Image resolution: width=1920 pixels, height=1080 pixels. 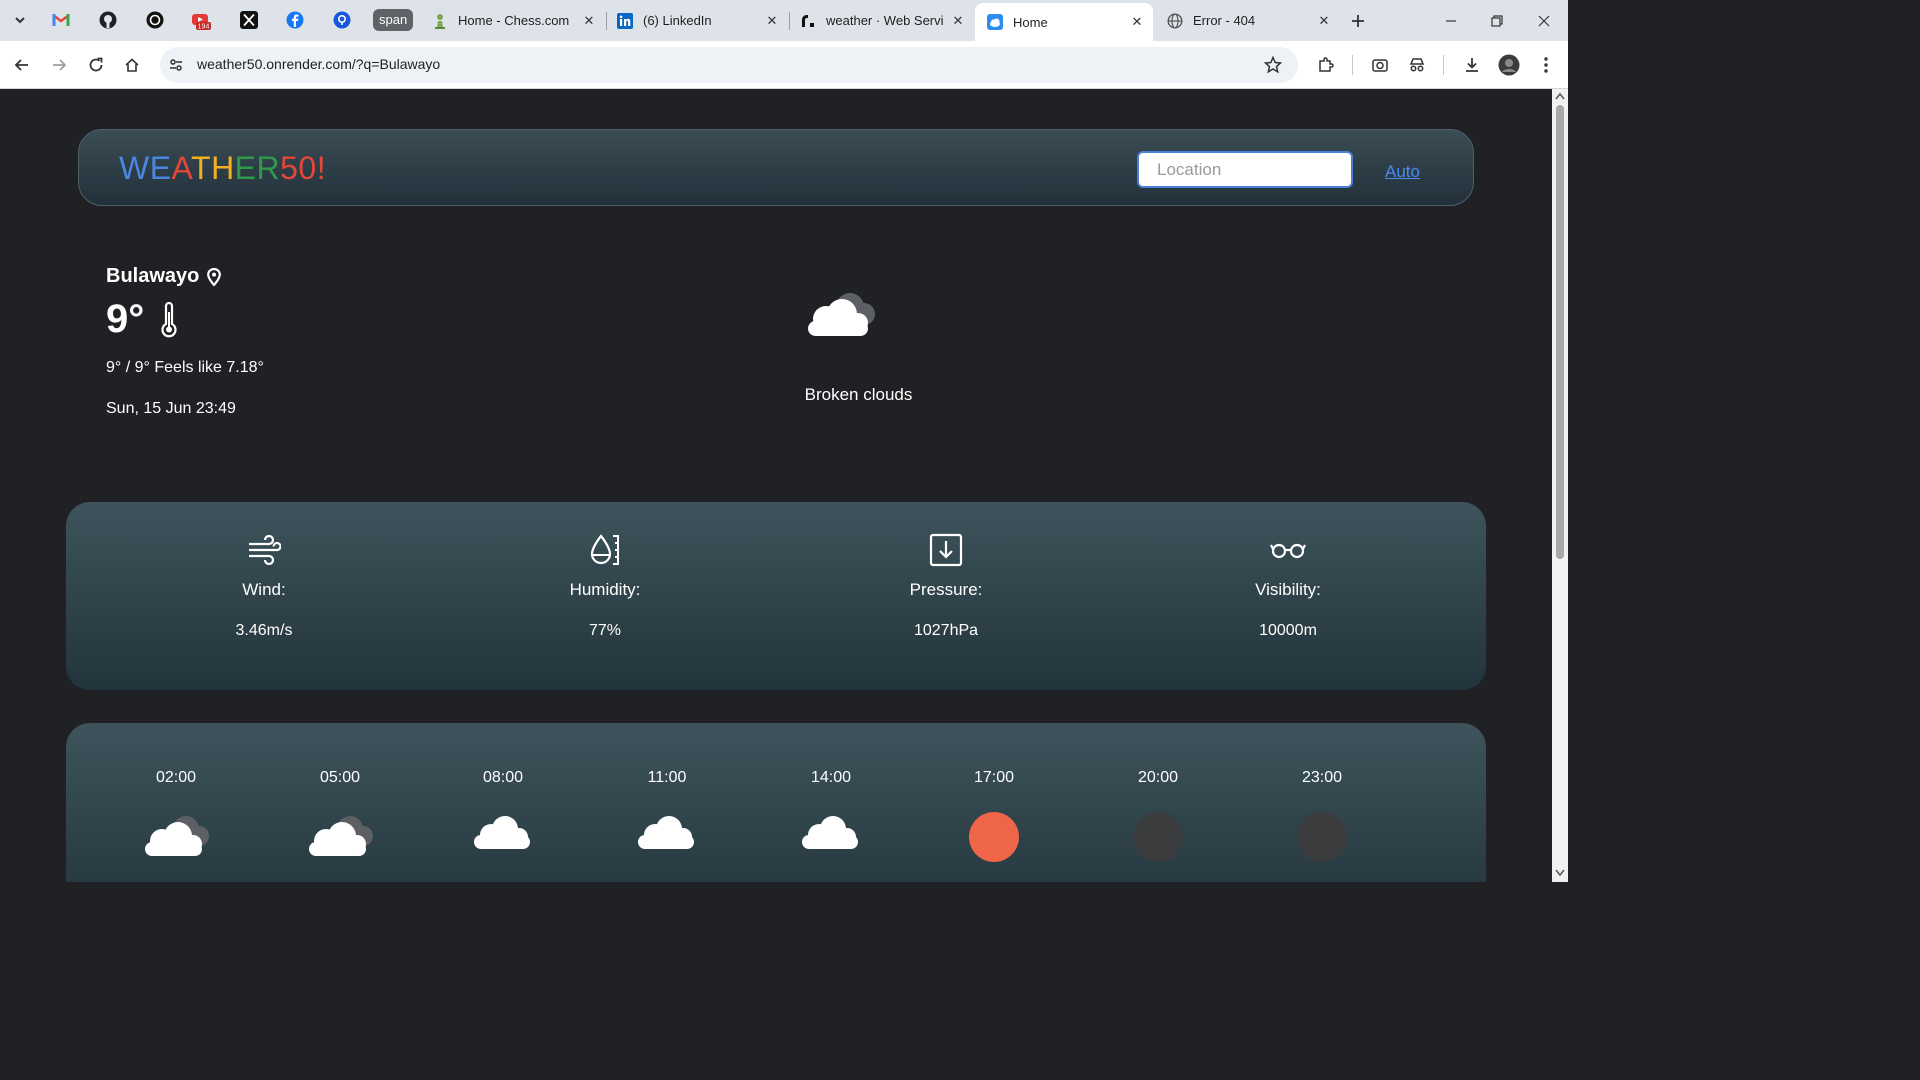 I want to click on stat-visibility: Visibility: 10000m, so click(x=1288, y=586).